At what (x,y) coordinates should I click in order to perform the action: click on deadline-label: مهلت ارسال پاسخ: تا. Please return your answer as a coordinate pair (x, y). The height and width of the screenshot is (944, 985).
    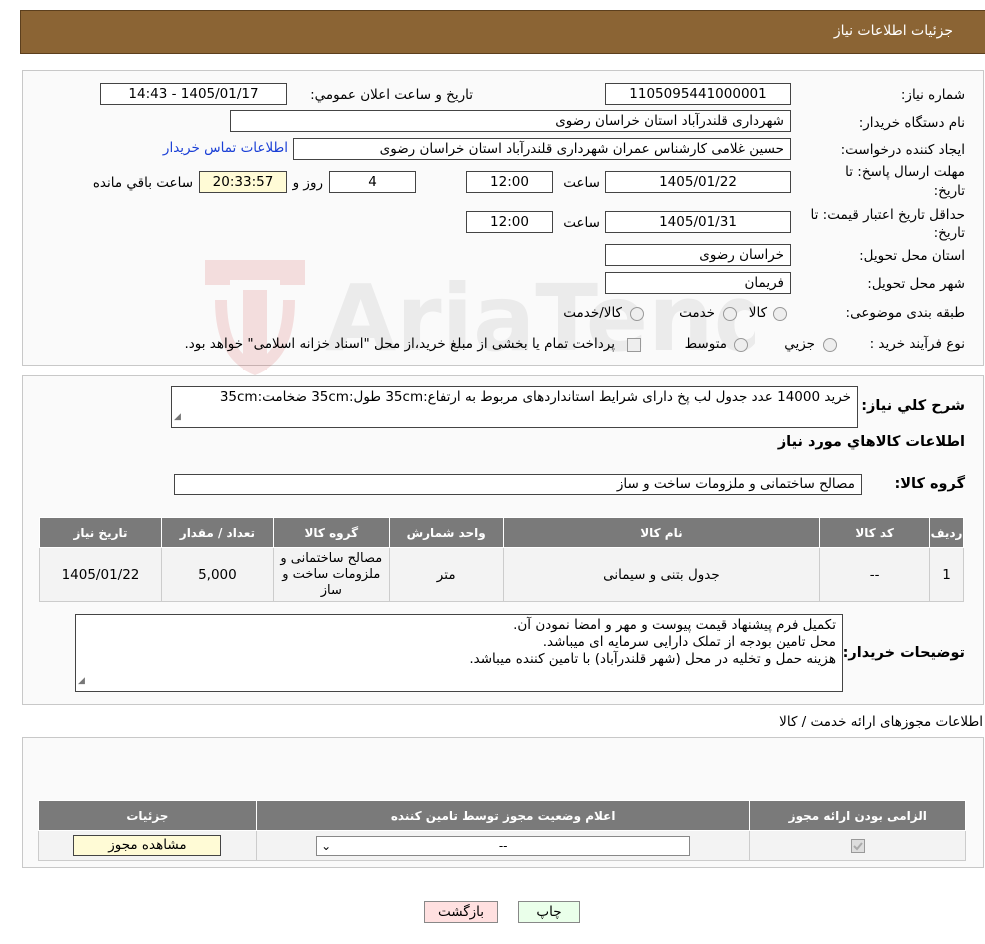
    Looking at the image, I should click on (905, 172).